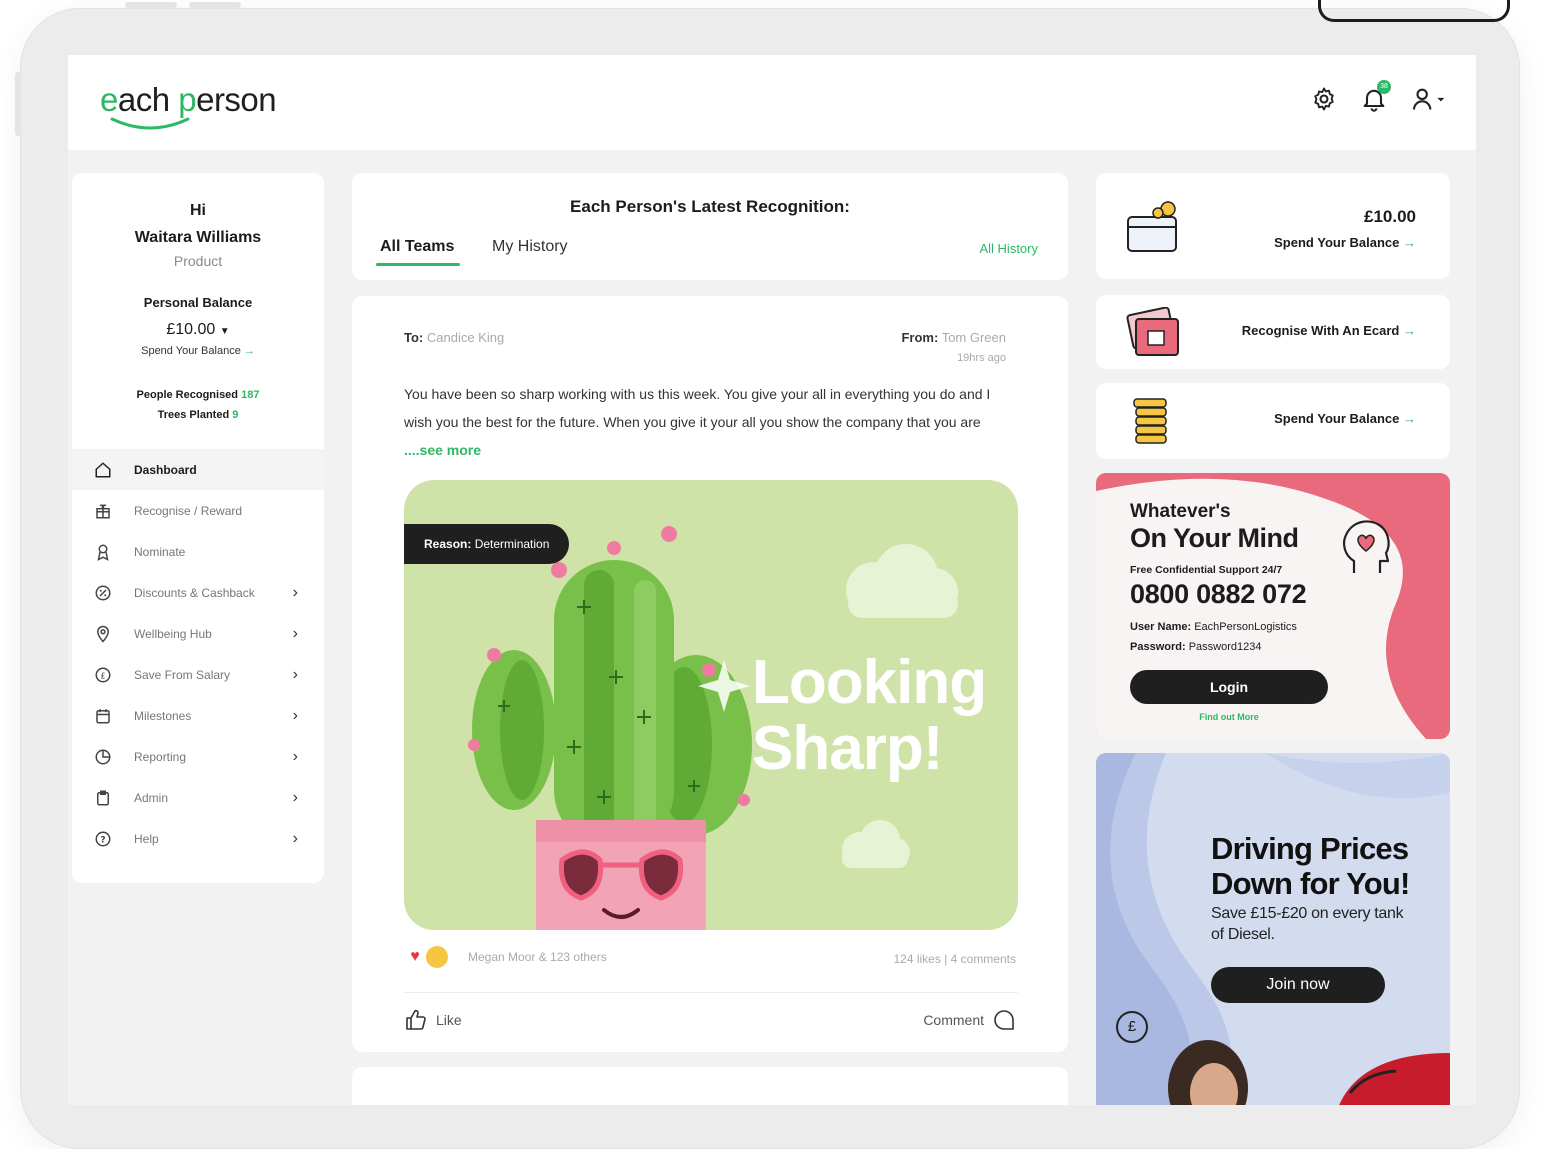 The image size is (1544, 1149). What do you see at coordinates (1324, 99) in the screenshot?
I see `settings-gear-icon` at bounding box center [1324, 99].